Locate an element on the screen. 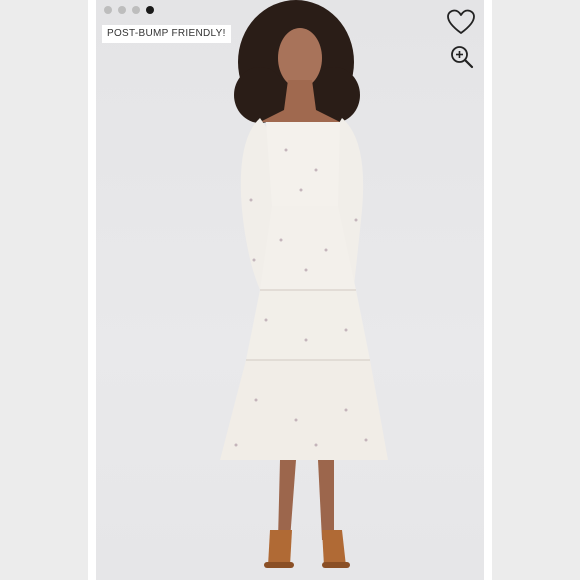 Image resolution: width=580 pixels, height=580 pixels. post-bump-badge: POST-BUMP FRIENDLY! is located at coordinates (166, 34).